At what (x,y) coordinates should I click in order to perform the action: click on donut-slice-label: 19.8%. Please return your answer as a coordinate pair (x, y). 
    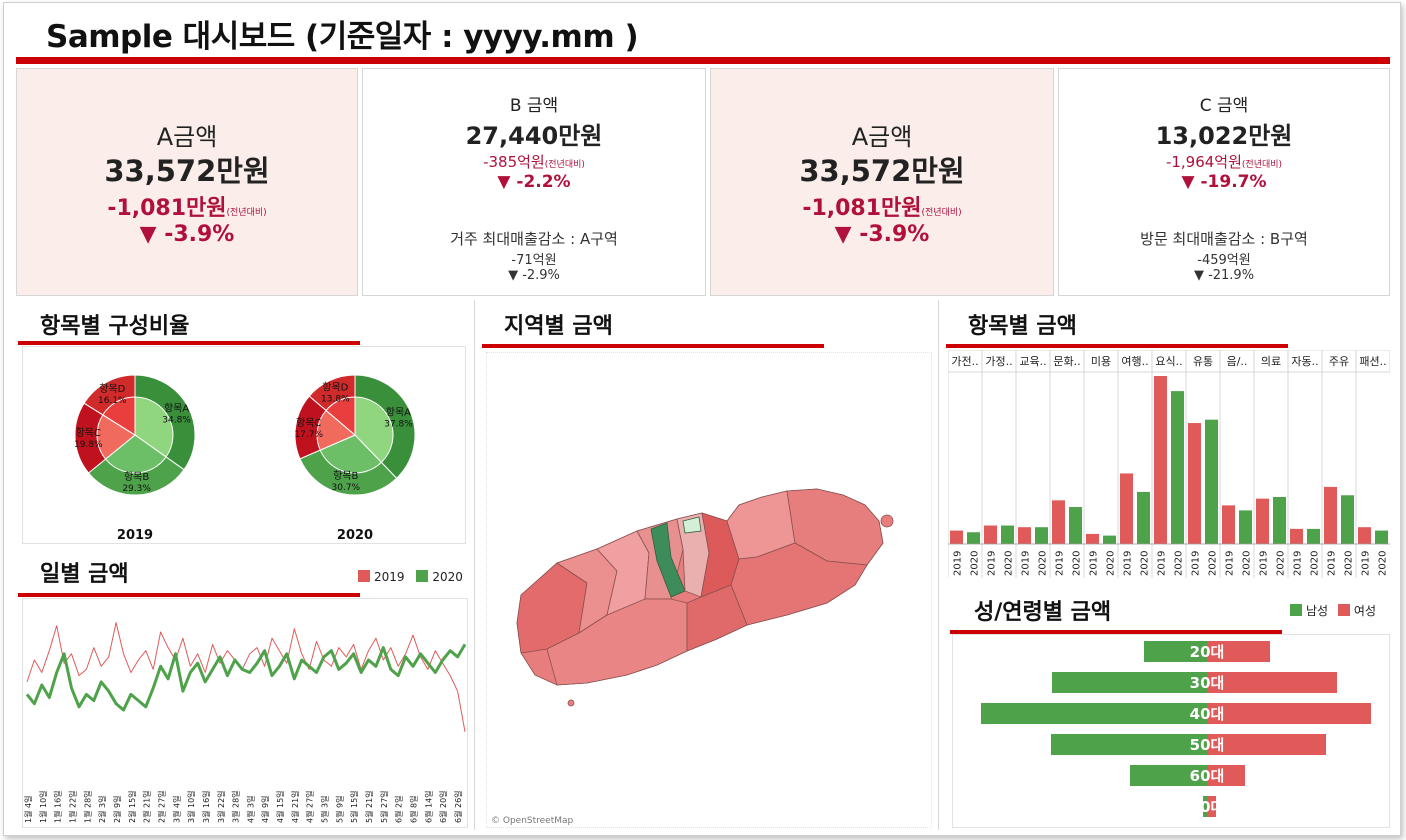
    Looking at the image, I should click on (88, 445).